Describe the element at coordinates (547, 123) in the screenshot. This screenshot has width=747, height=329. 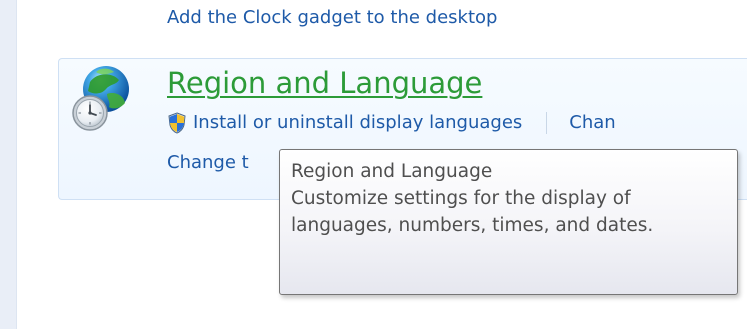
I see `task-separator` at that location.